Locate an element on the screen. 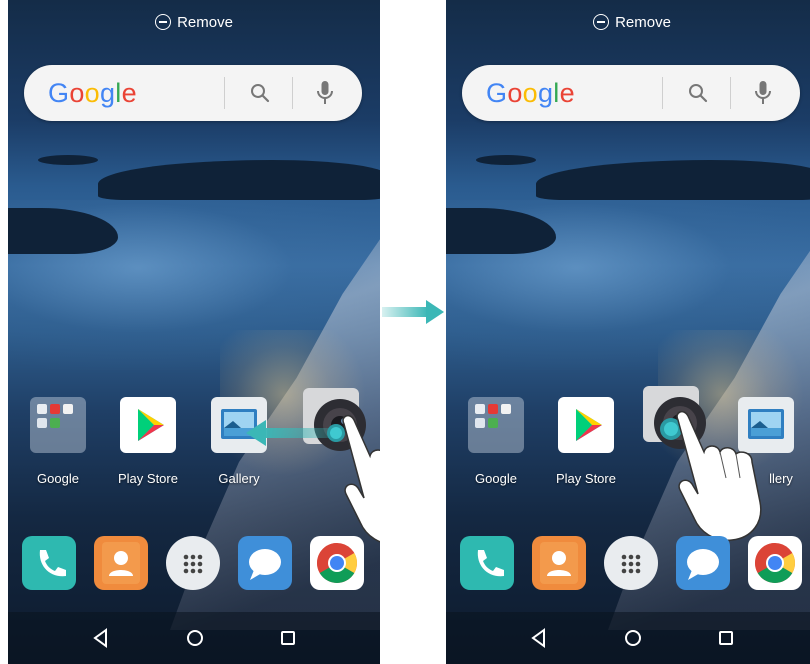  app-label: Gallery is located at coordinates (239, 478).